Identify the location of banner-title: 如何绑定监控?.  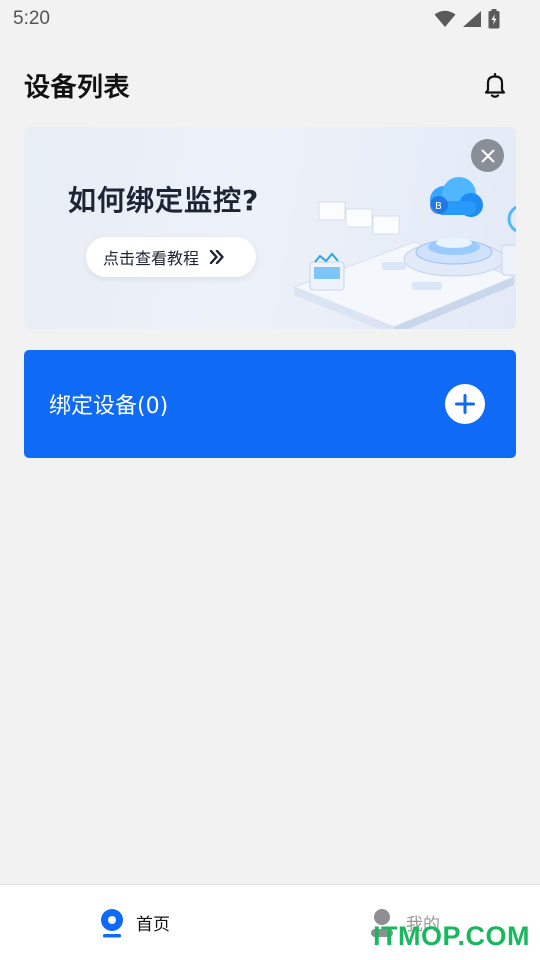
(164, 200).